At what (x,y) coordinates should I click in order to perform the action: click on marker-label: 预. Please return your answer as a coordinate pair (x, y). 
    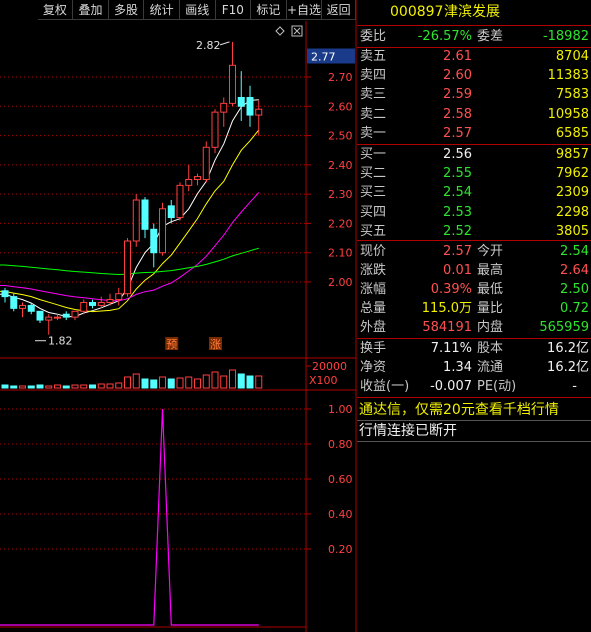
    Looking at the image, I should click on (171, 344).